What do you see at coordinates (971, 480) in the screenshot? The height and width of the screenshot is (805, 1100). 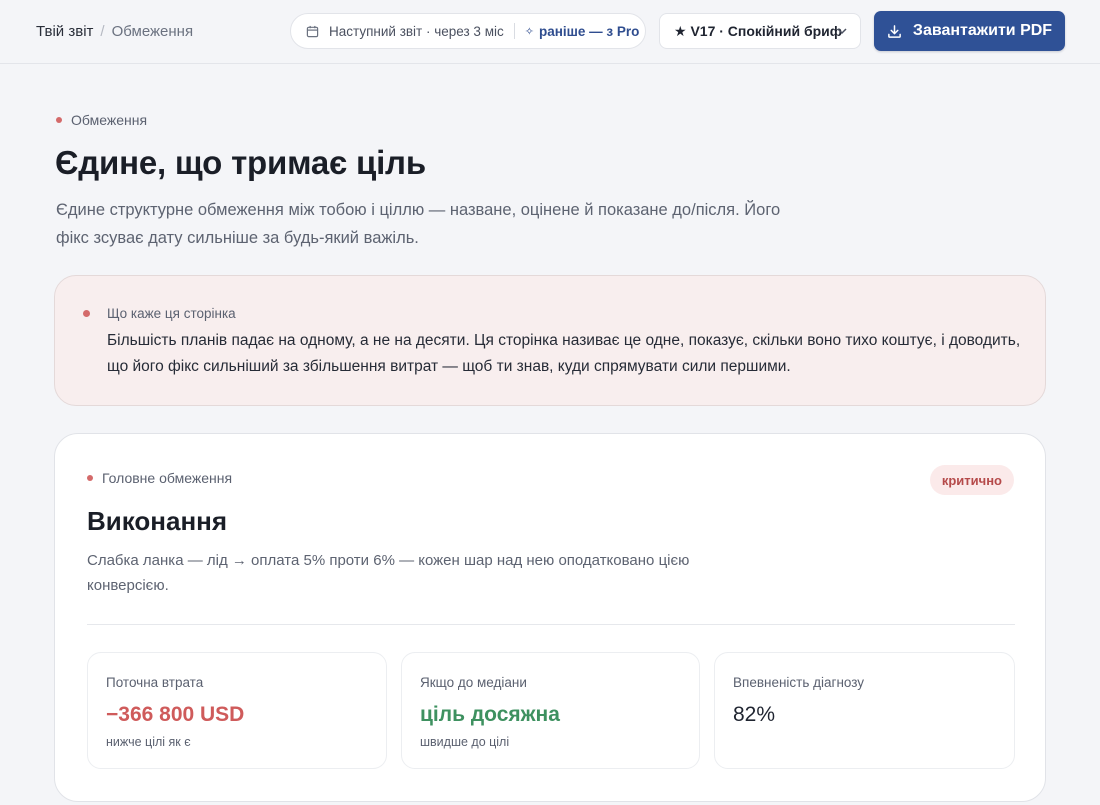 I see `severity-badge: критично` at bounding box center [971, 480].